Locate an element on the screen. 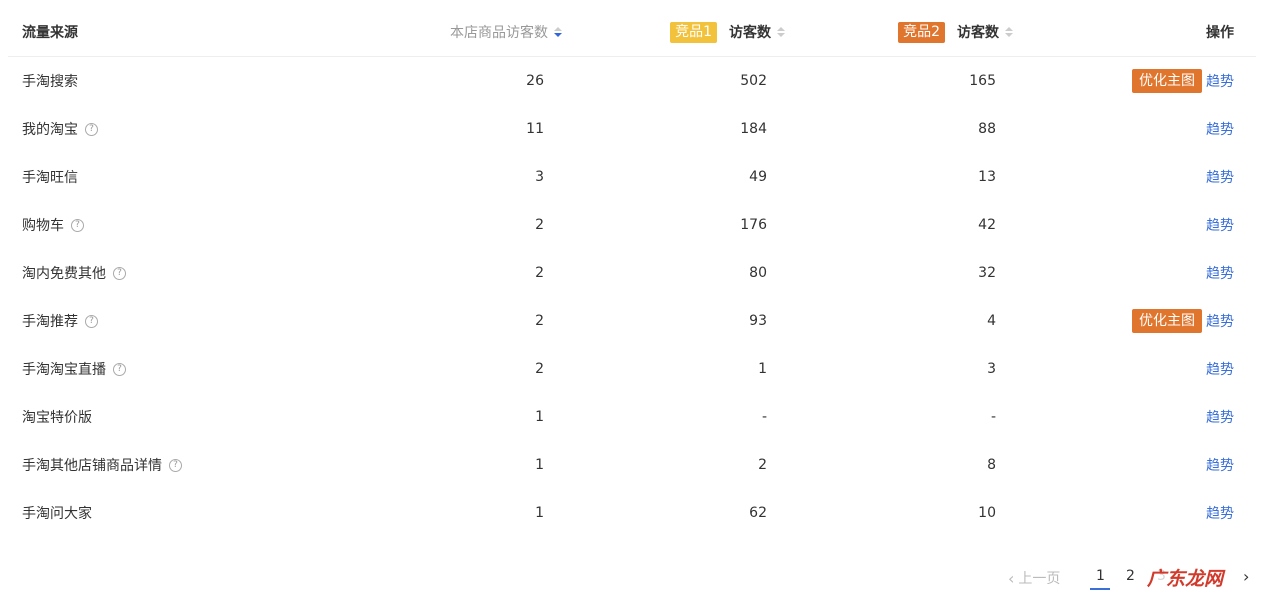 The image size is (1280, 605). pagination: ‹ 上一页 1 2 3 › is located at coordinates (640, 578).